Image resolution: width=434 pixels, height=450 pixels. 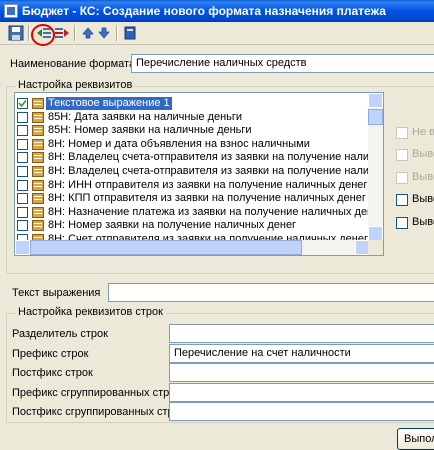 I want to click on list-horizontal-scrollbar, so click(x=192, y=247).